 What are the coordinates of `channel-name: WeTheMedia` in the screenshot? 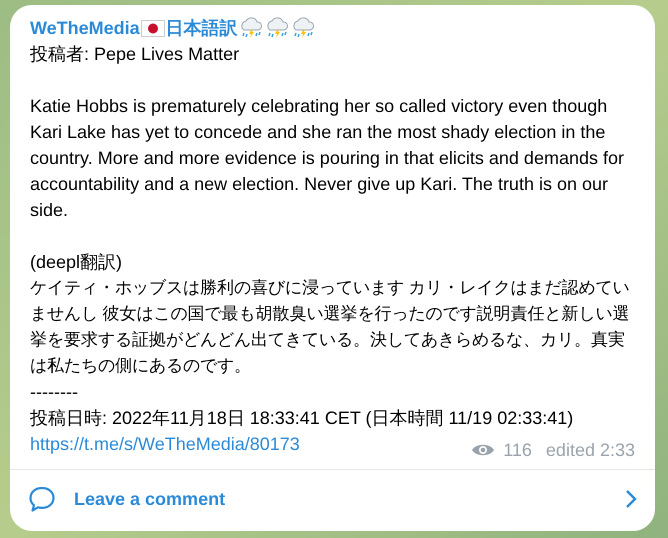 It's located at (85, 28).